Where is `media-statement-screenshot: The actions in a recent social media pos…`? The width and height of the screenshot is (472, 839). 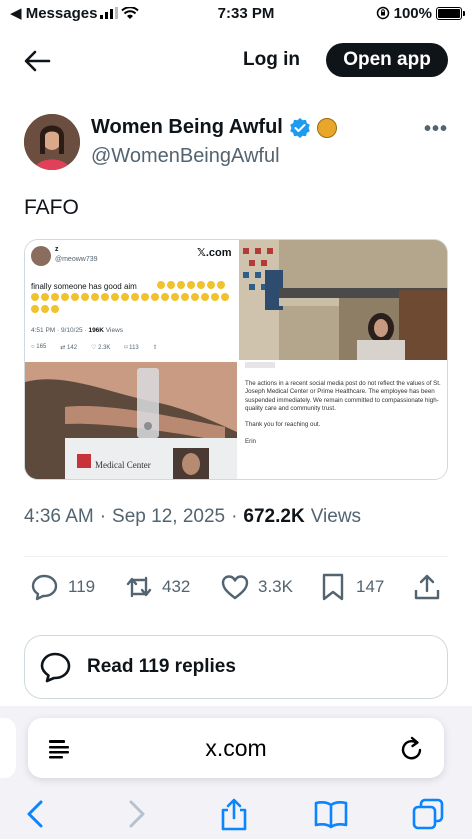 media-statement-screenshot: The actions in a recent social media pos… is located at coordinates (343, 420).